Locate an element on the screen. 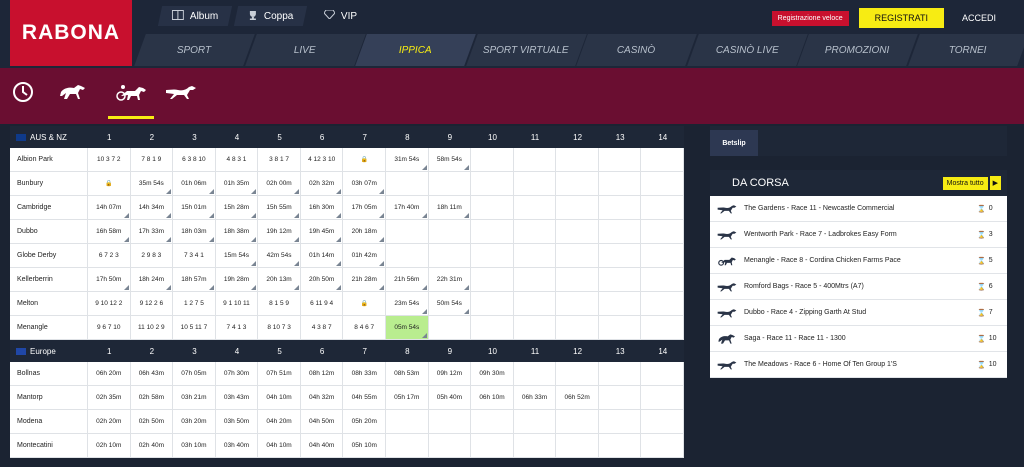 The width and height of the screenshot is (1024, 467). race-cell: 1 2 7 5 is located at coordinates (194, 303).